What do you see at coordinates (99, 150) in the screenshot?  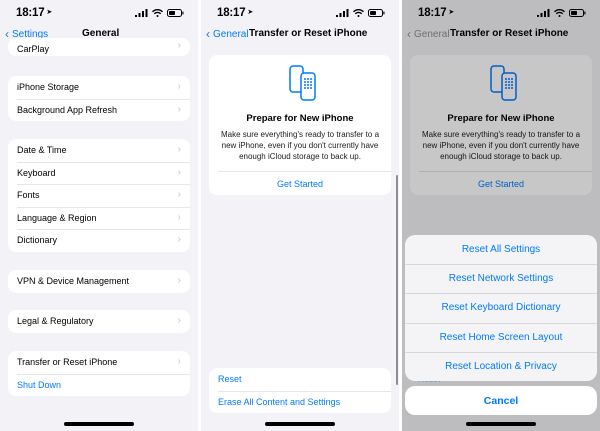 I see `list-item-date-time: Date & Time ›` at bounding box center [99, 150].